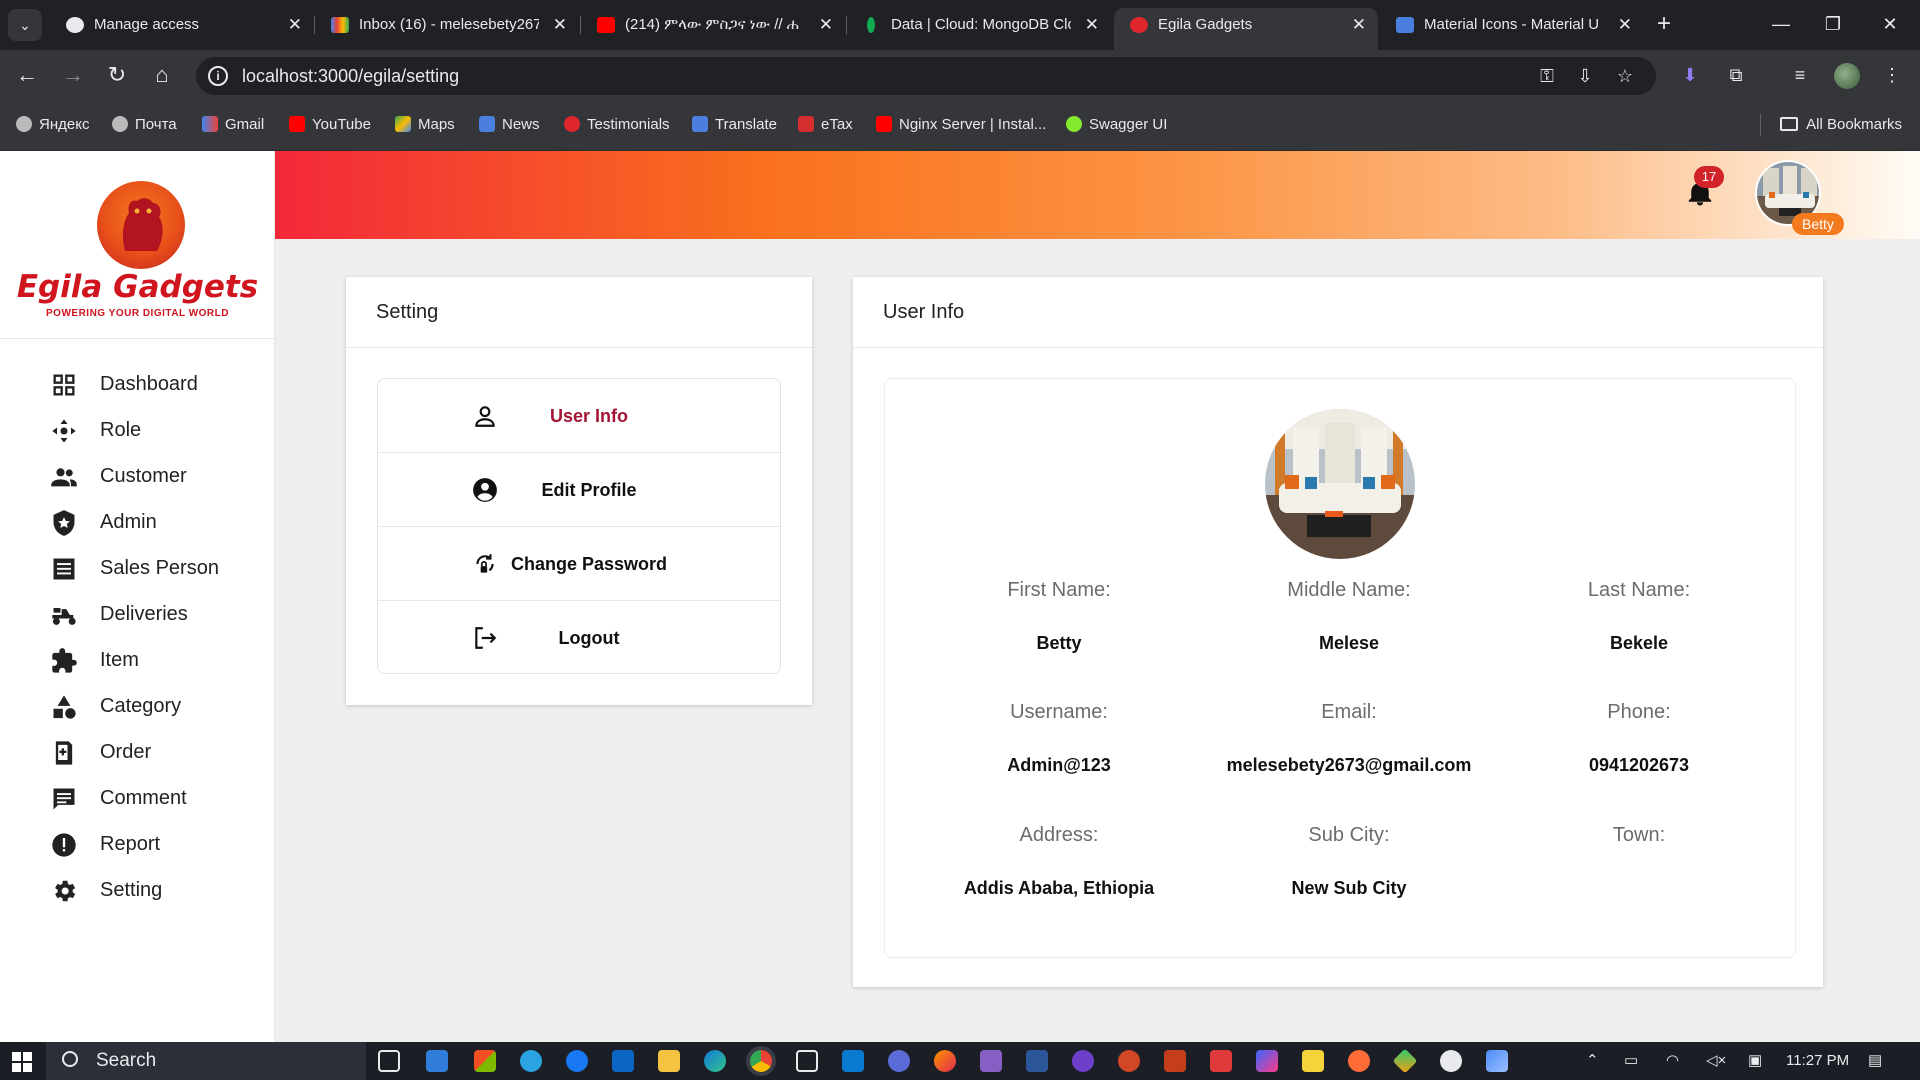 This screenshot has width=1920, height=1080. Describe the element at coordinates (1817, 1061) in the screenshot. I see `clock: 11:27 PM` at that location.